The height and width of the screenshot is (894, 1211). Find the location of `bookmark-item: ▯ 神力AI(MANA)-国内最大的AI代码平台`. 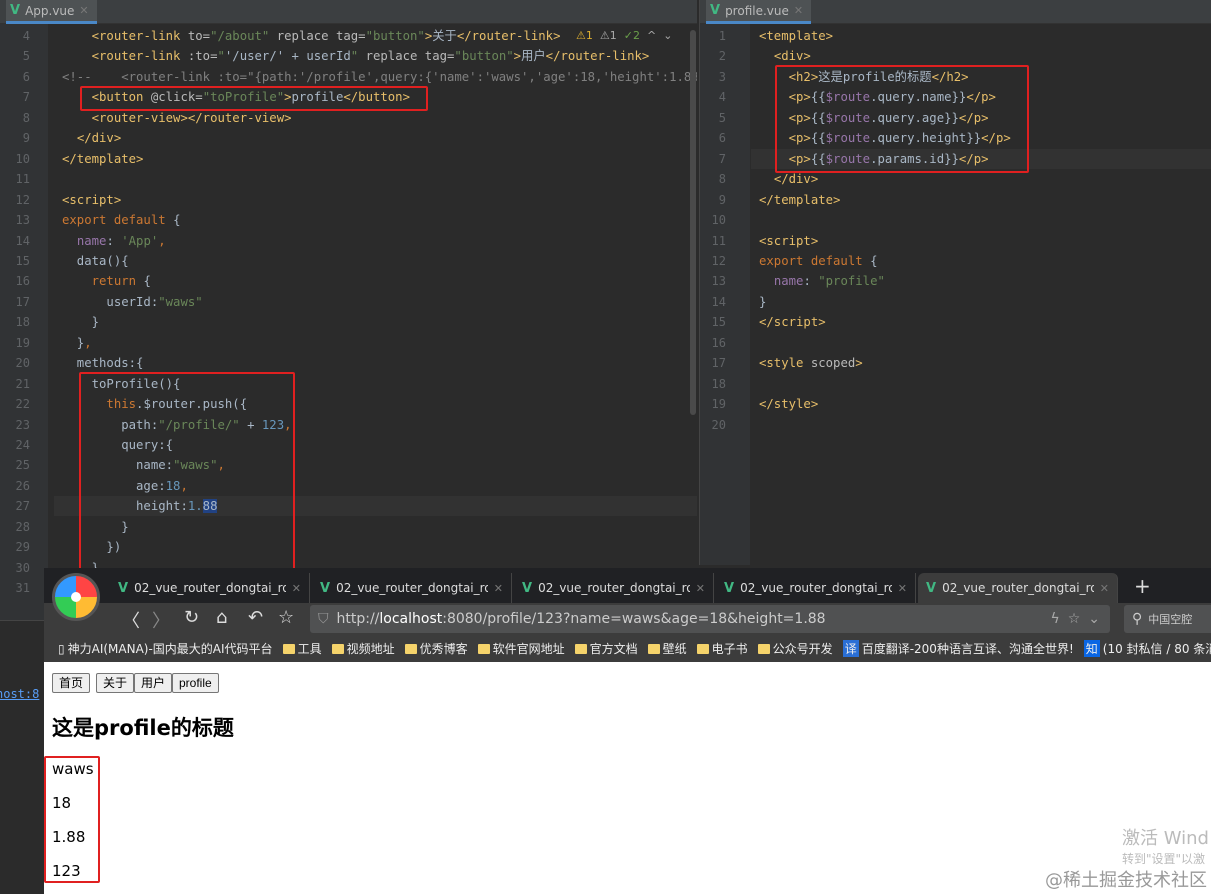

bookmark-item: ▯ 神力AI(MANA)-国内最大的AI代码平台 is located at coordinates (165, 648).